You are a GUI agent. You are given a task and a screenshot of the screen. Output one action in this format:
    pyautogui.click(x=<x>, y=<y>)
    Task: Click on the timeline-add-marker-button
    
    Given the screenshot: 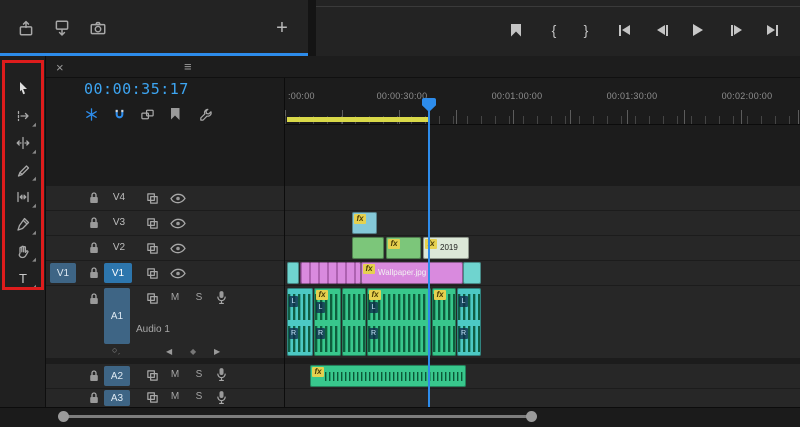 What is the action you would take?
    pyautogui.click(x=175, y=114)
    